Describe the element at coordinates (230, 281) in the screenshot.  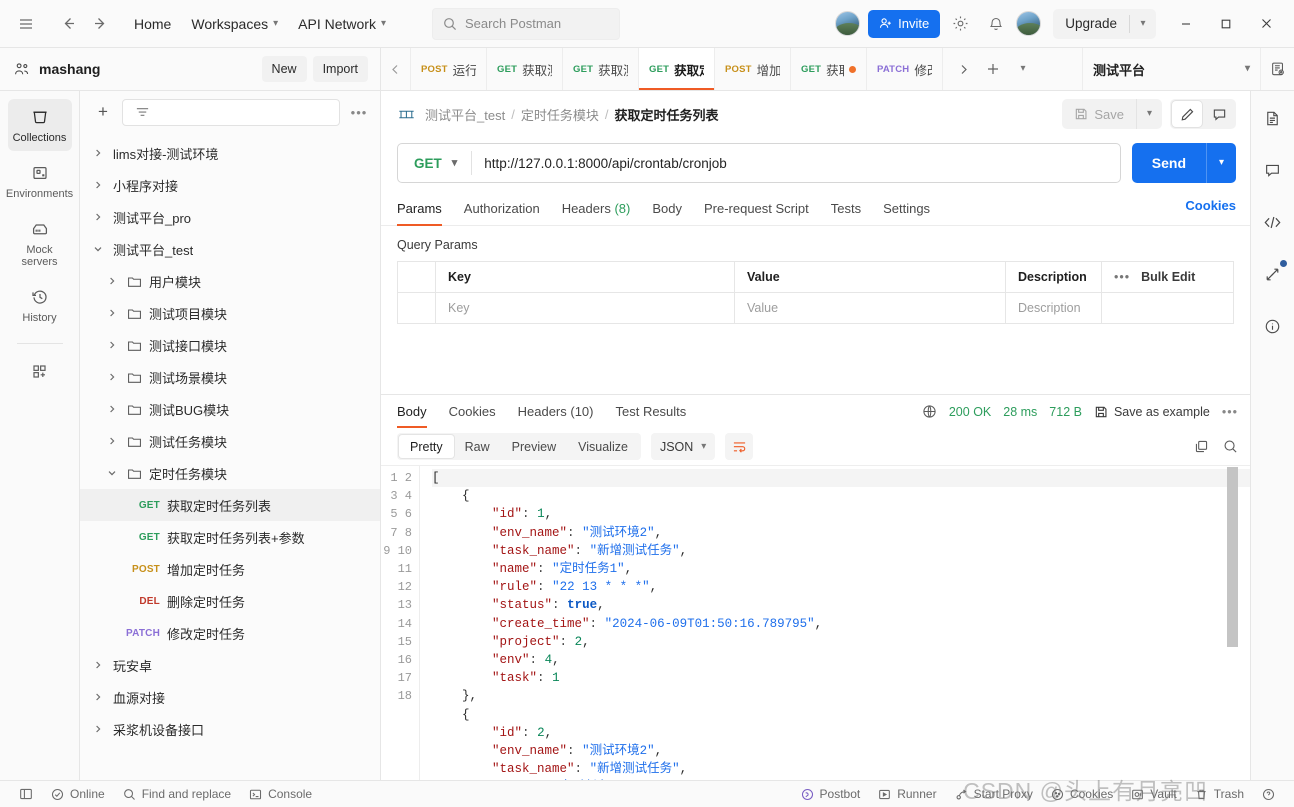
I see `tree-folder-item: 用户模块` at that location.